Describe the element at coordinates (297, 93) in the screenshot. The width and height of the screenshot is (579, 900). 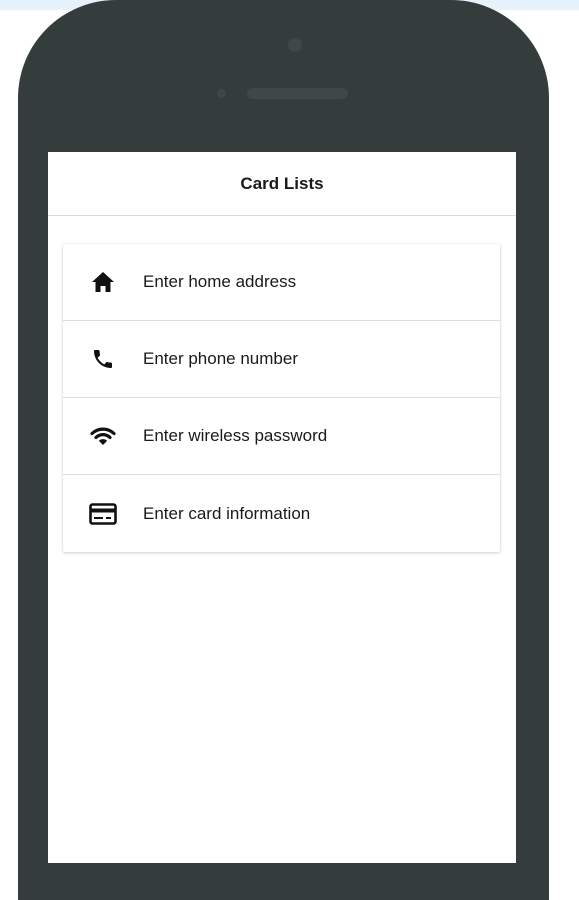
I see `speaker-grille` at that location.